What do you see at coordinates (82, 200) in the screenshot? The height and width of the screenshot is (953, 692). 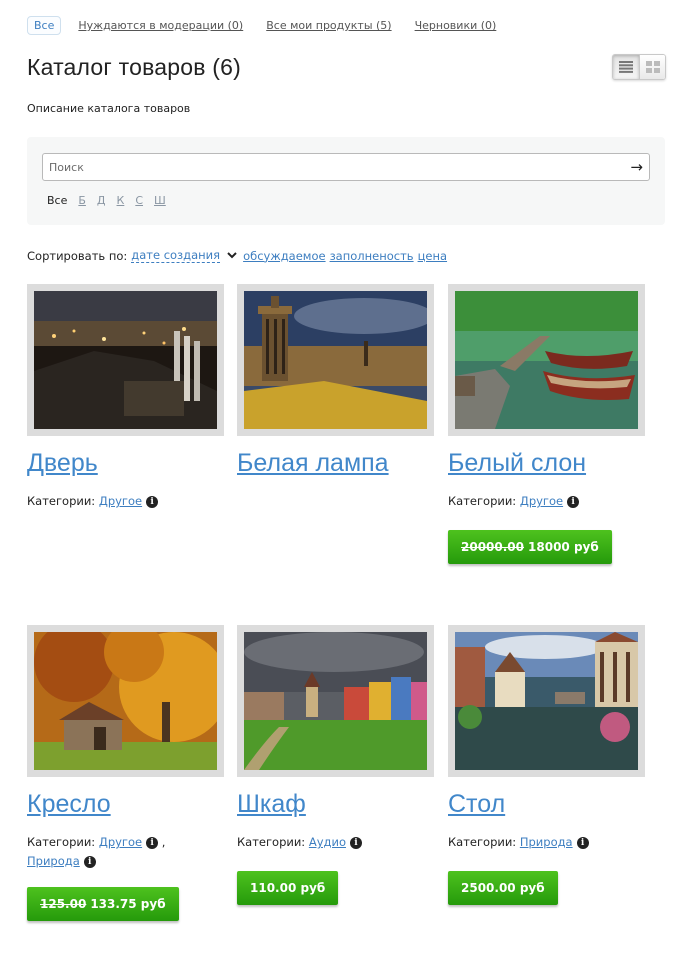 I see `letter-link: Б` at bounding box center [82, 200].